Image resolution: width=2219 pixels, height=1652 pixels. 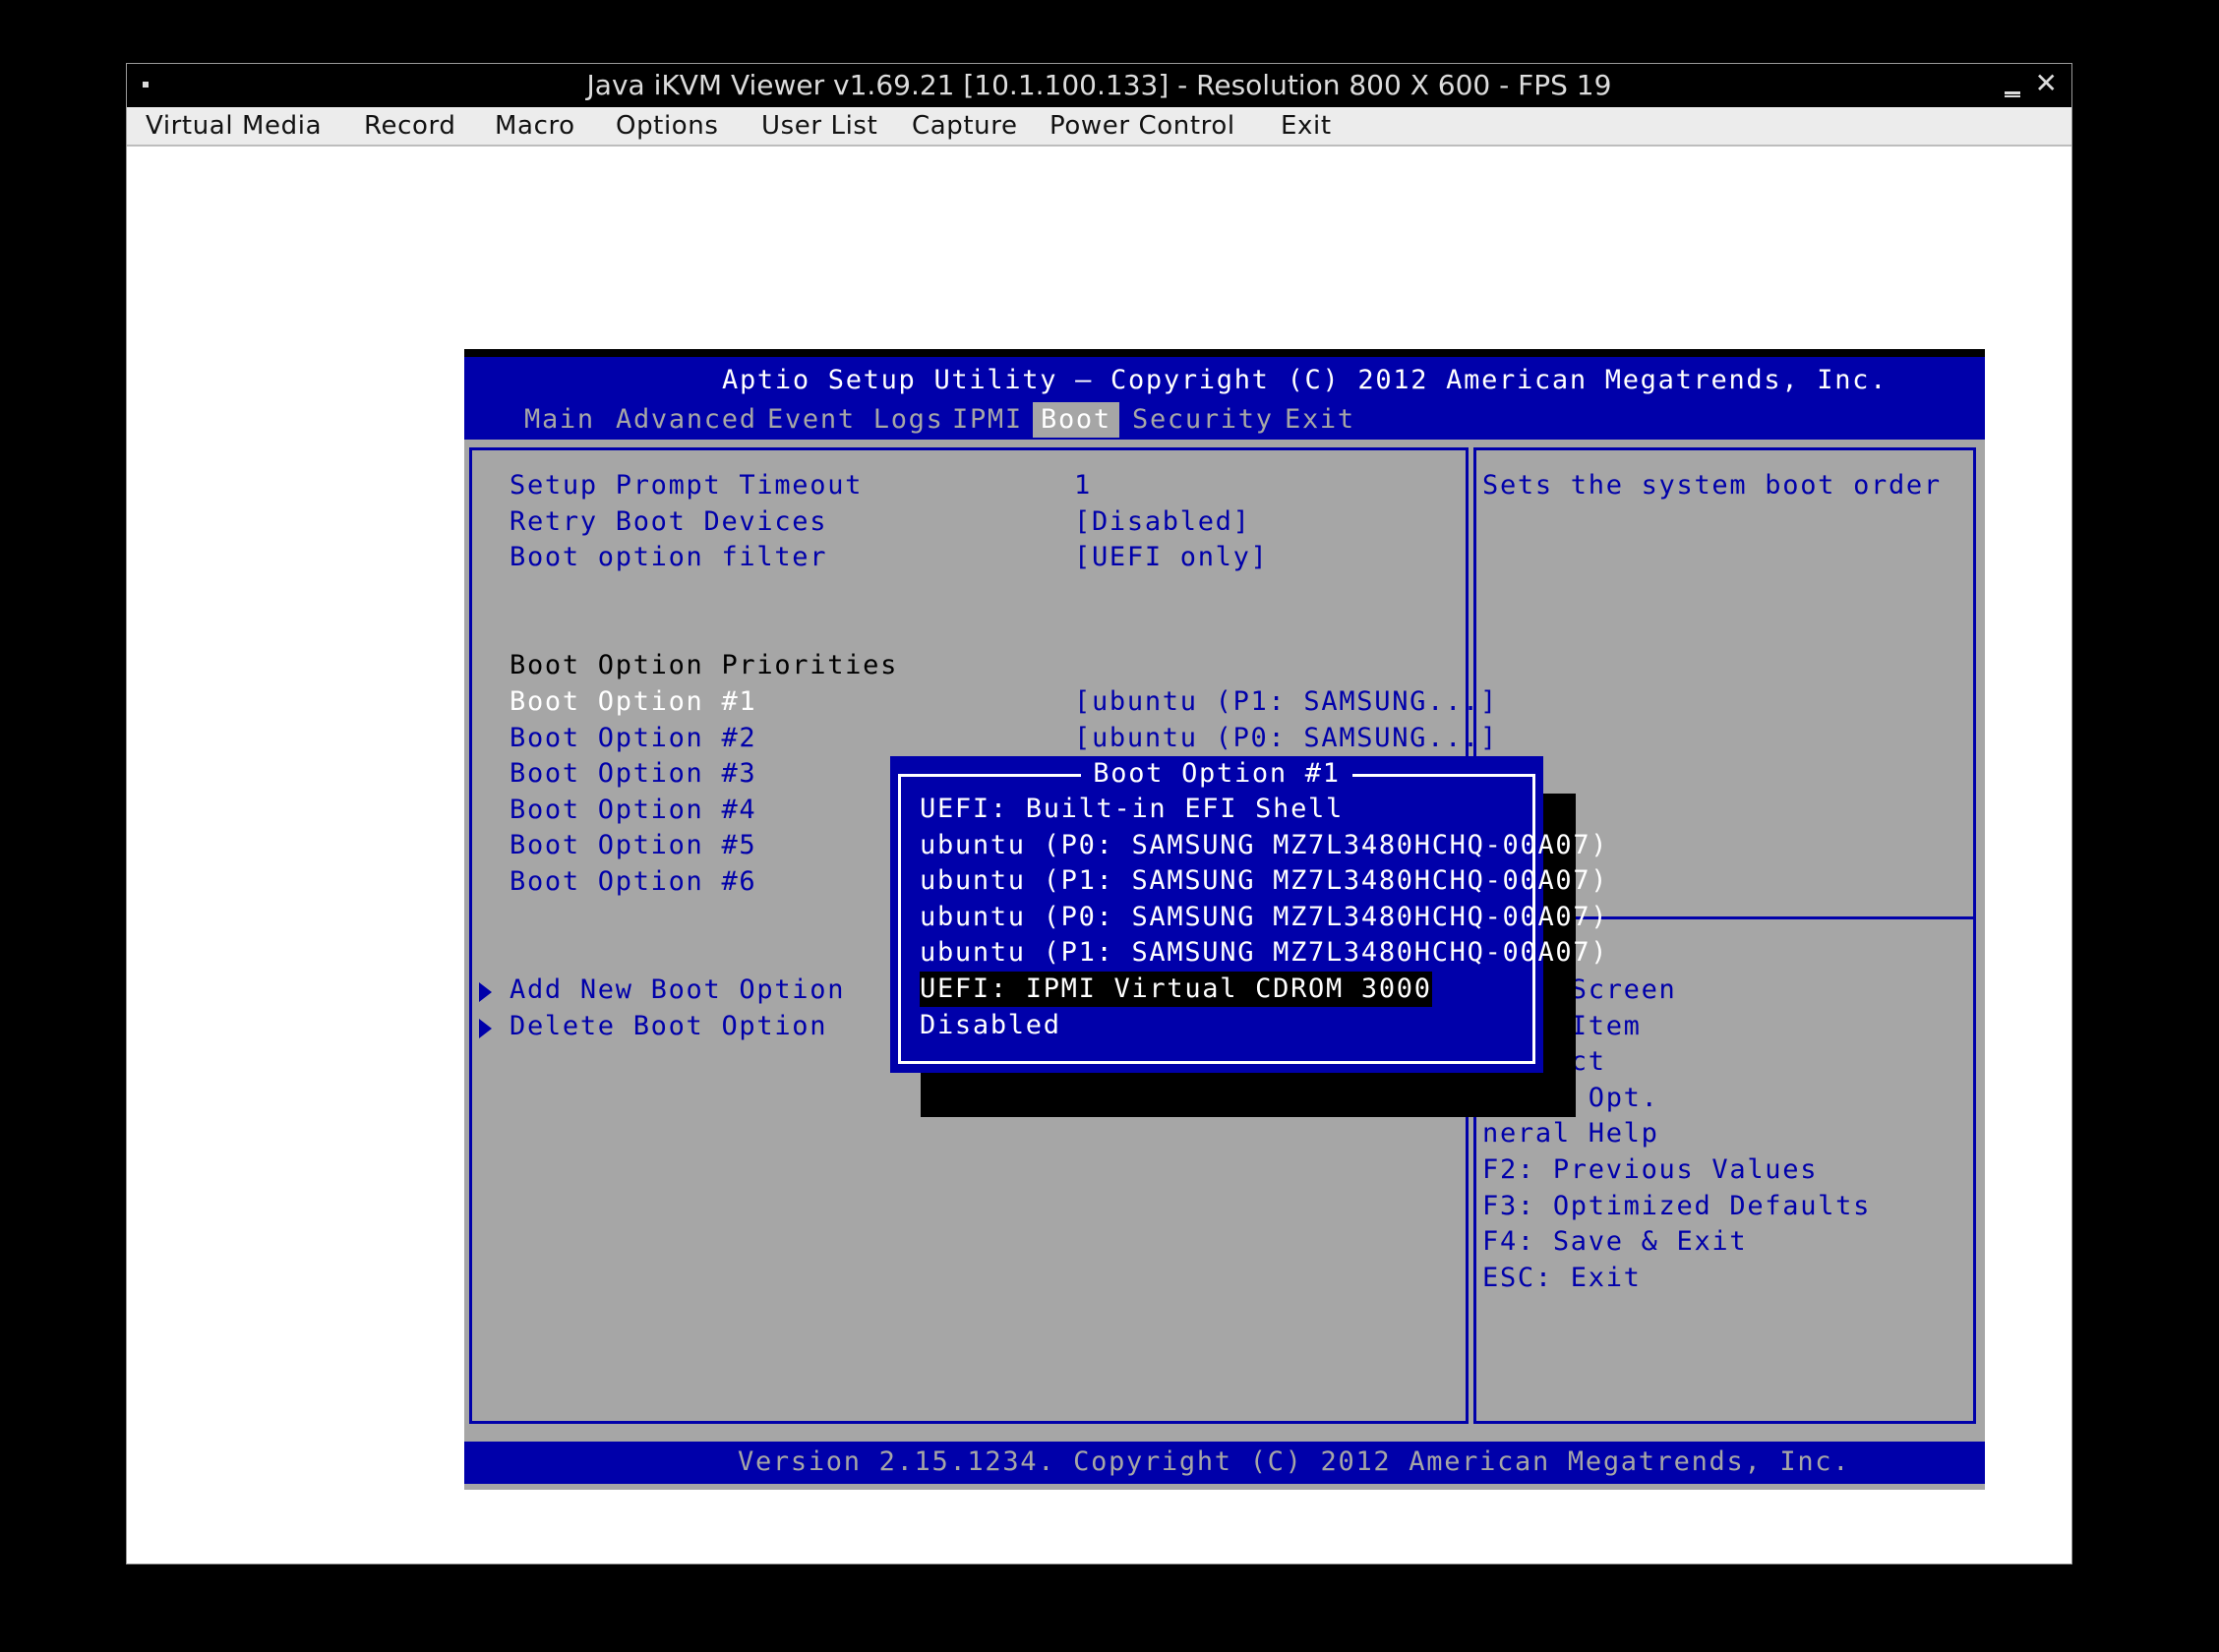 I want to click on menu-virtual-media: Virtual Media, so click(x=234, y=126).